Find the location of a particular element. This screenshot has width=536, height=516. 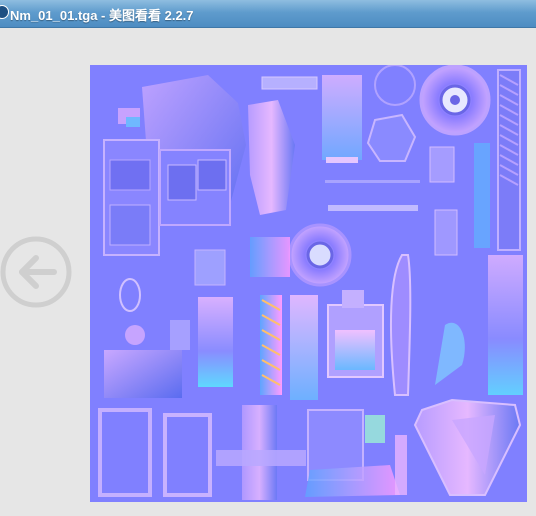

title-bar: Nm_01_01.tga - 美图看看 2.2.7 is located at coordinates (268, 14).